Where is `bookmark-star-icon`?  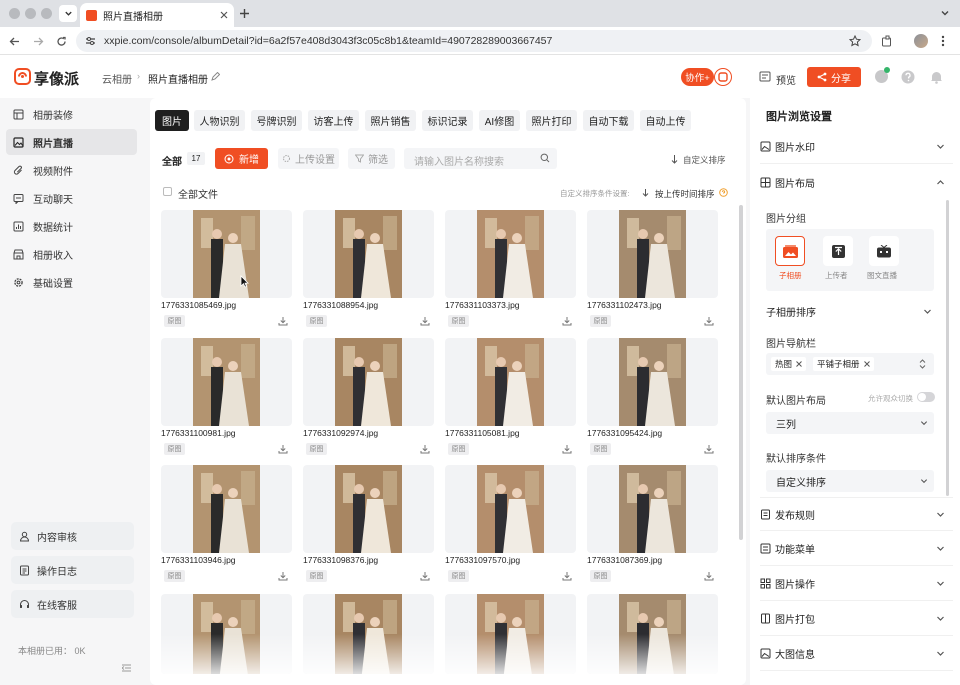
bookmark-star-icon is located at coordinates (855, 41).